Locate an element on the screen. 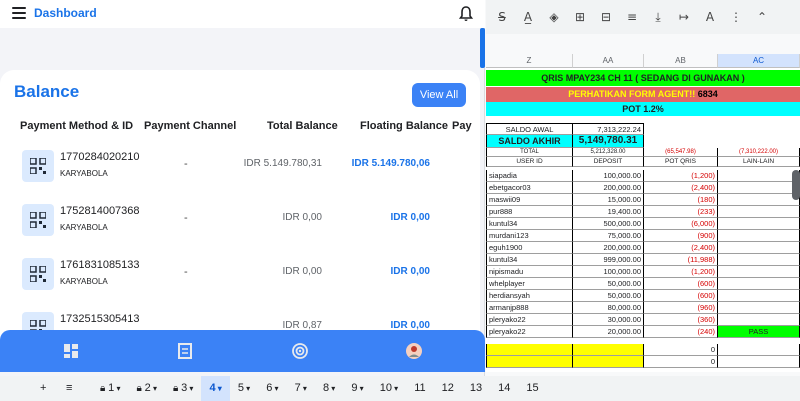 This screenshot has width=800, height=401. radar-icon is located at coordinates (300, 351).